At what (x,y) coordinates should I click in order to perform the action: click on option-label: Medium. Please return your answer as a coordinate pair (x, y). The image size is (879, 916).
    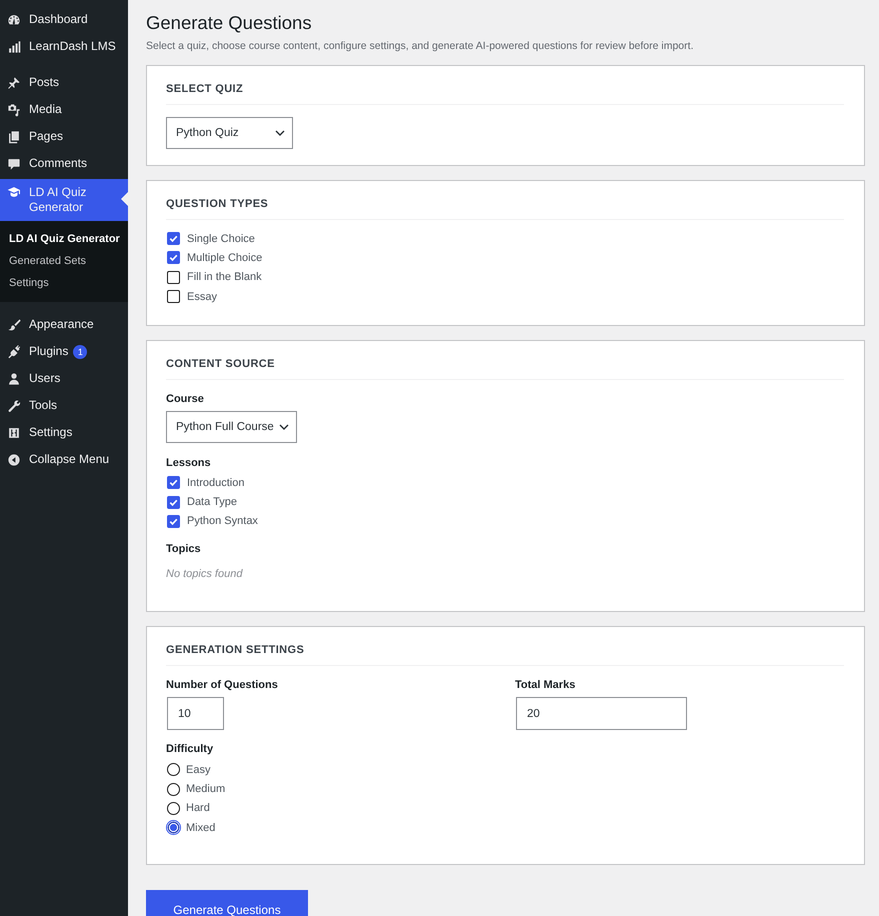
    Looking at the image, I should click on (206, 789).